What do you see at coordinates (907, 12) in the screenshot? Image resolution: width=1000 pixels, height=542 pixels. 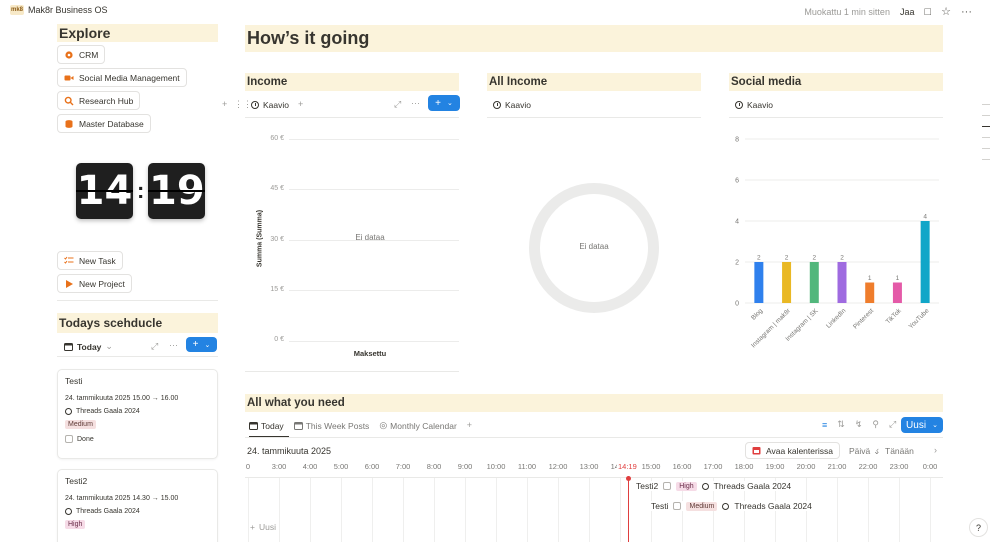 I see `share-button: Jaa` at bounding box center [907, 12].